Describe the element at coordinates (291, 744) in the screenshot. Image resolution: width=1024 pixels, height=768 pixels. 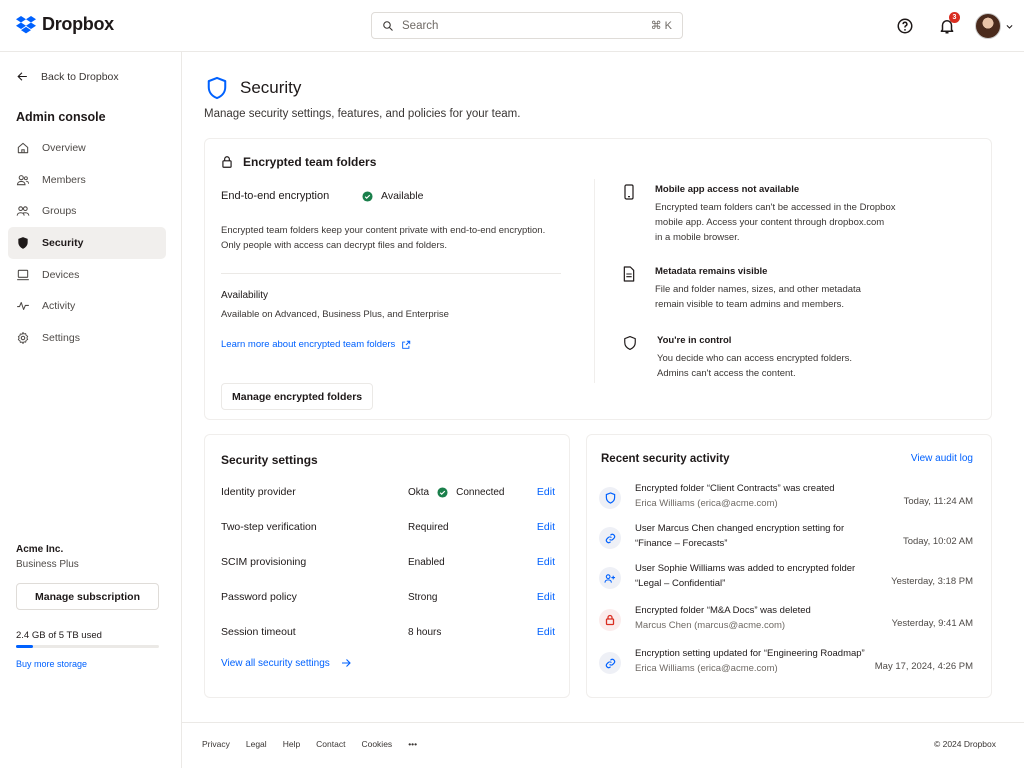
I see `footer-link-help: Help` at that location.